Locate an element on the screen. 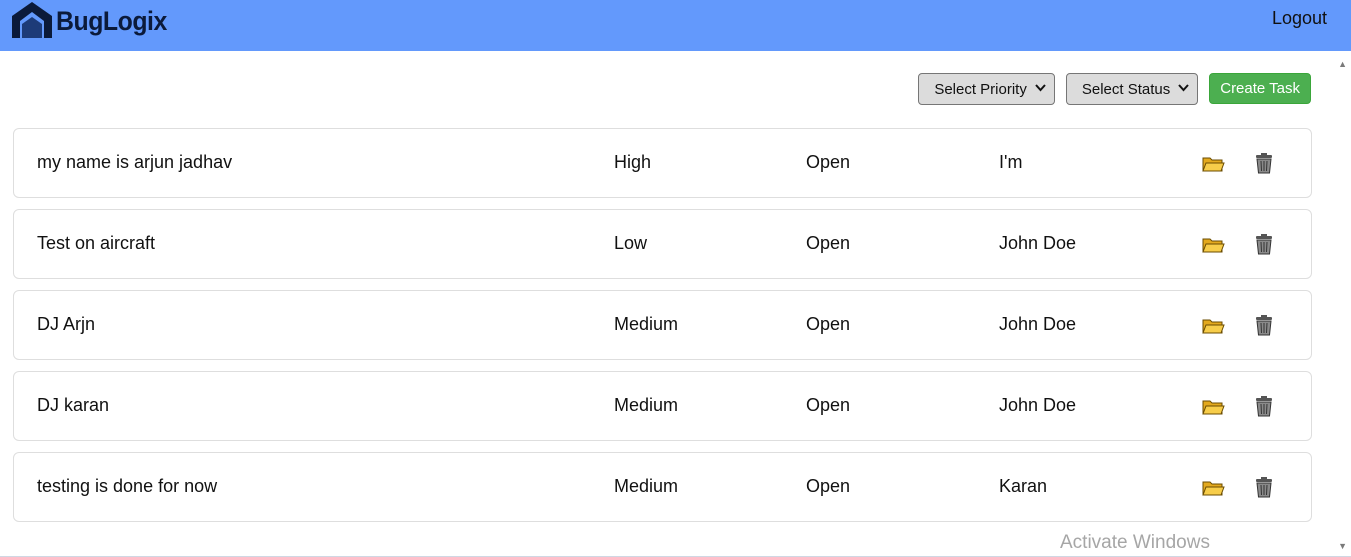 The image size is (1351, 557). scroll-down-arrow-icon: ▼ is located at coordinates (1342, 546).